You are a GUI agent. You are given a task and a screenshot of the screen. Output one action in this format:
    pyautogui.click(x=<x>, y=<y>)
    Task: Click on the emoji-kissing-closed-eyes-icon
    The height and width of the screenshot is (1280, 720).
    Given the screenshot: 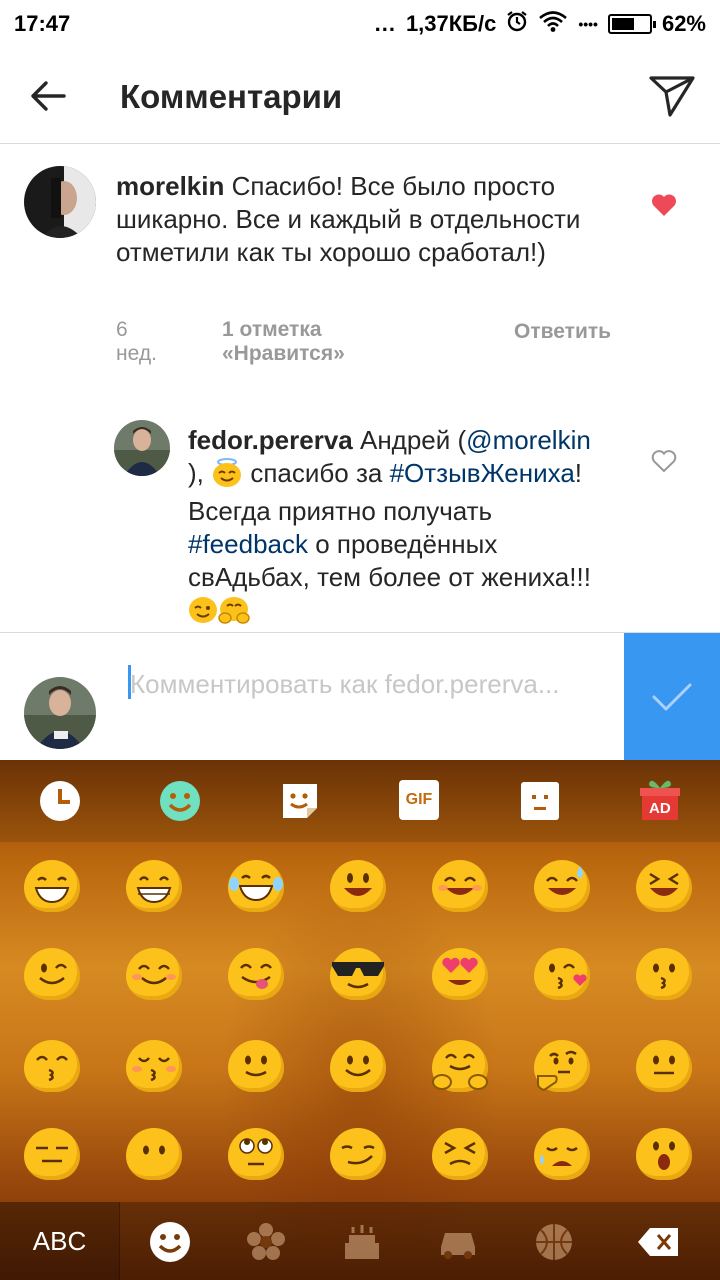 What is the action you would take?
    pyautogui.click(x=154, y=1066)
    